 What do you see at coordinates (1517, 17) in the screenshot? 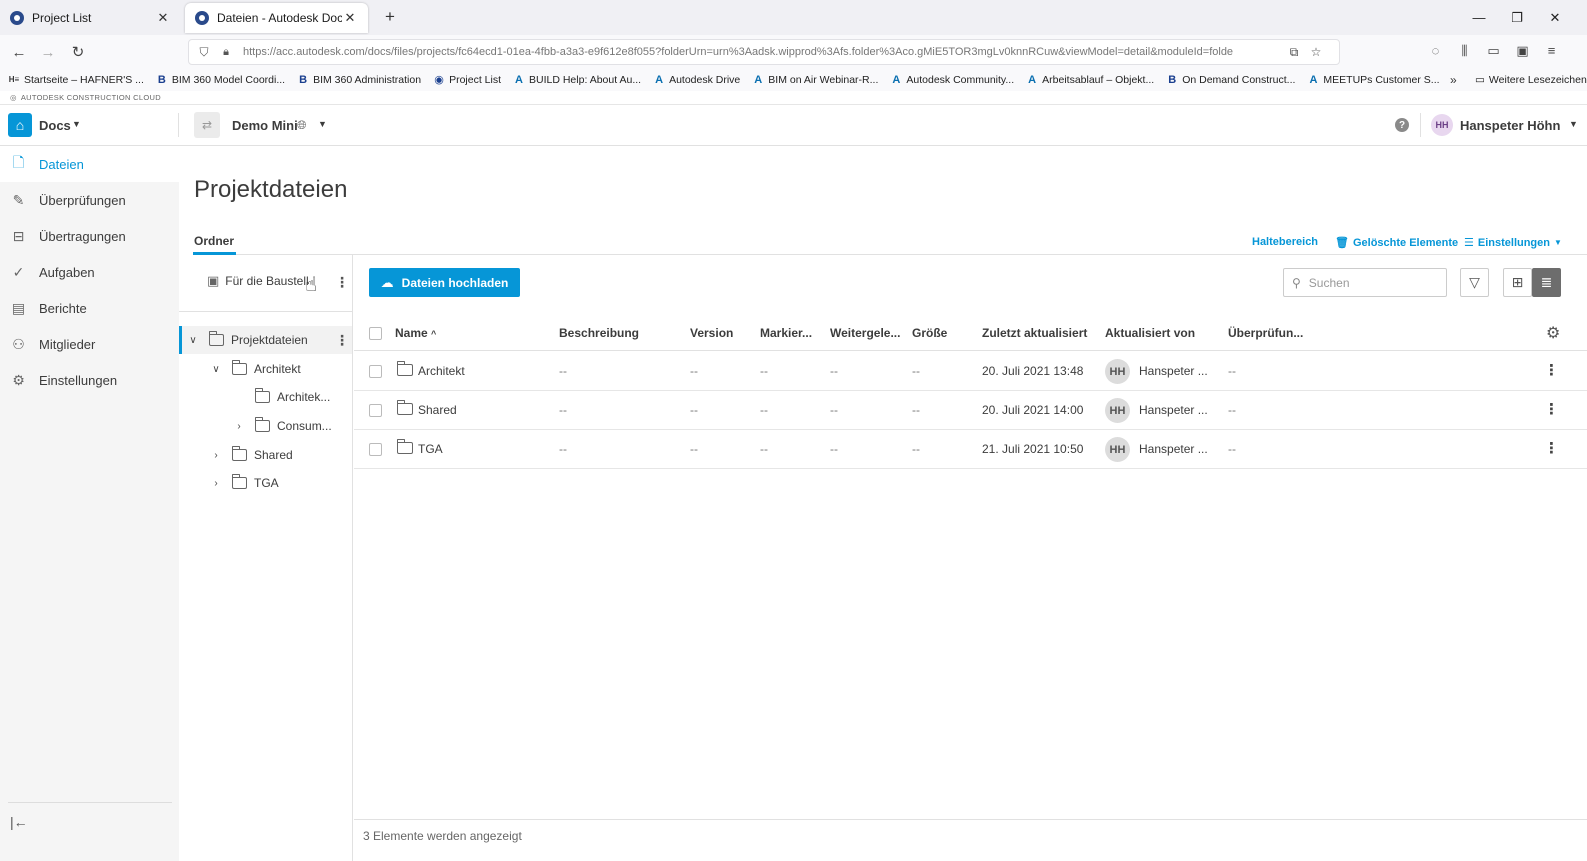
I see `restore-icon: ❐` at bounding box center [1517, 17].